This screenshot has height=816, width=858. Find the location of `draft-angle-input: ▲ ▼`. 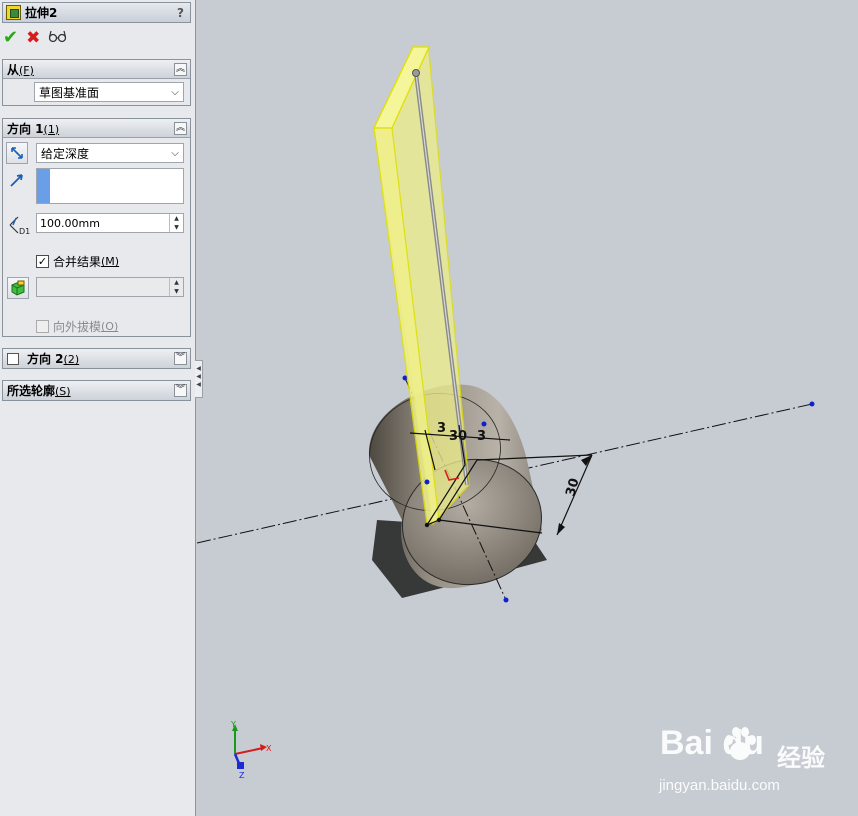

draft-angle-input: ▲ ▼ is located at coordinates (110, 287).